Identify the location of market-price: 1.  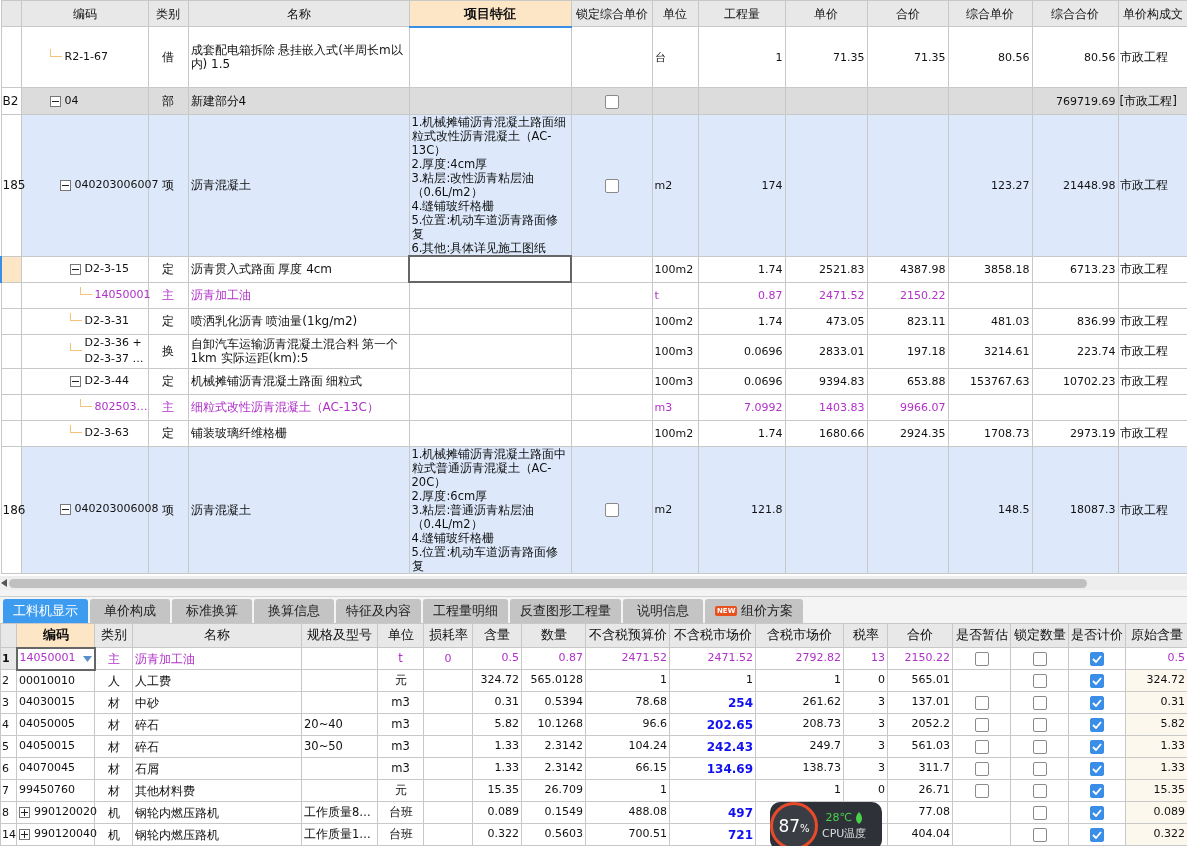
(749, 680).